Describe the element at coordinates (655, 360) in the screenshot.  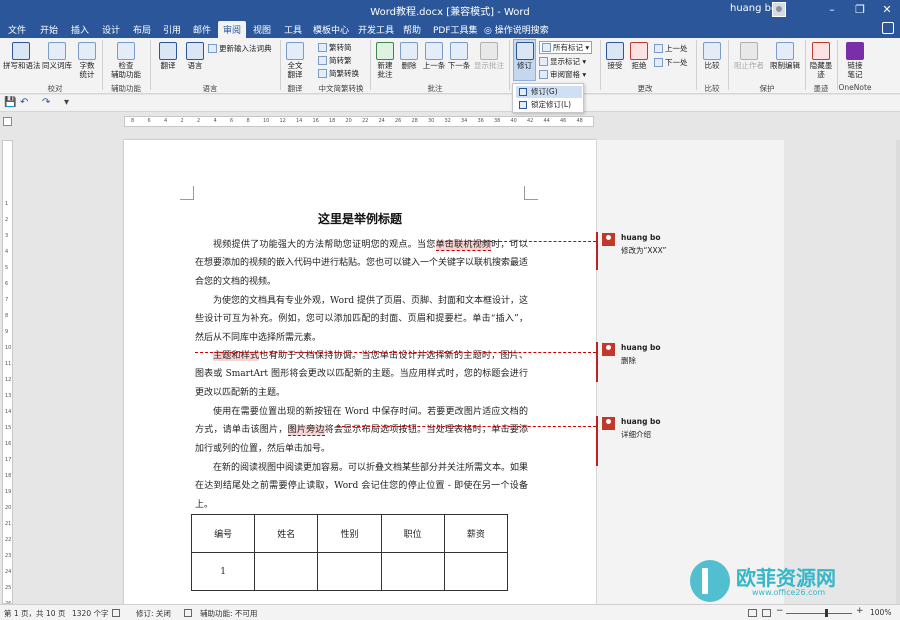
I see `comment-balloon: huang bo 删除` at that location.